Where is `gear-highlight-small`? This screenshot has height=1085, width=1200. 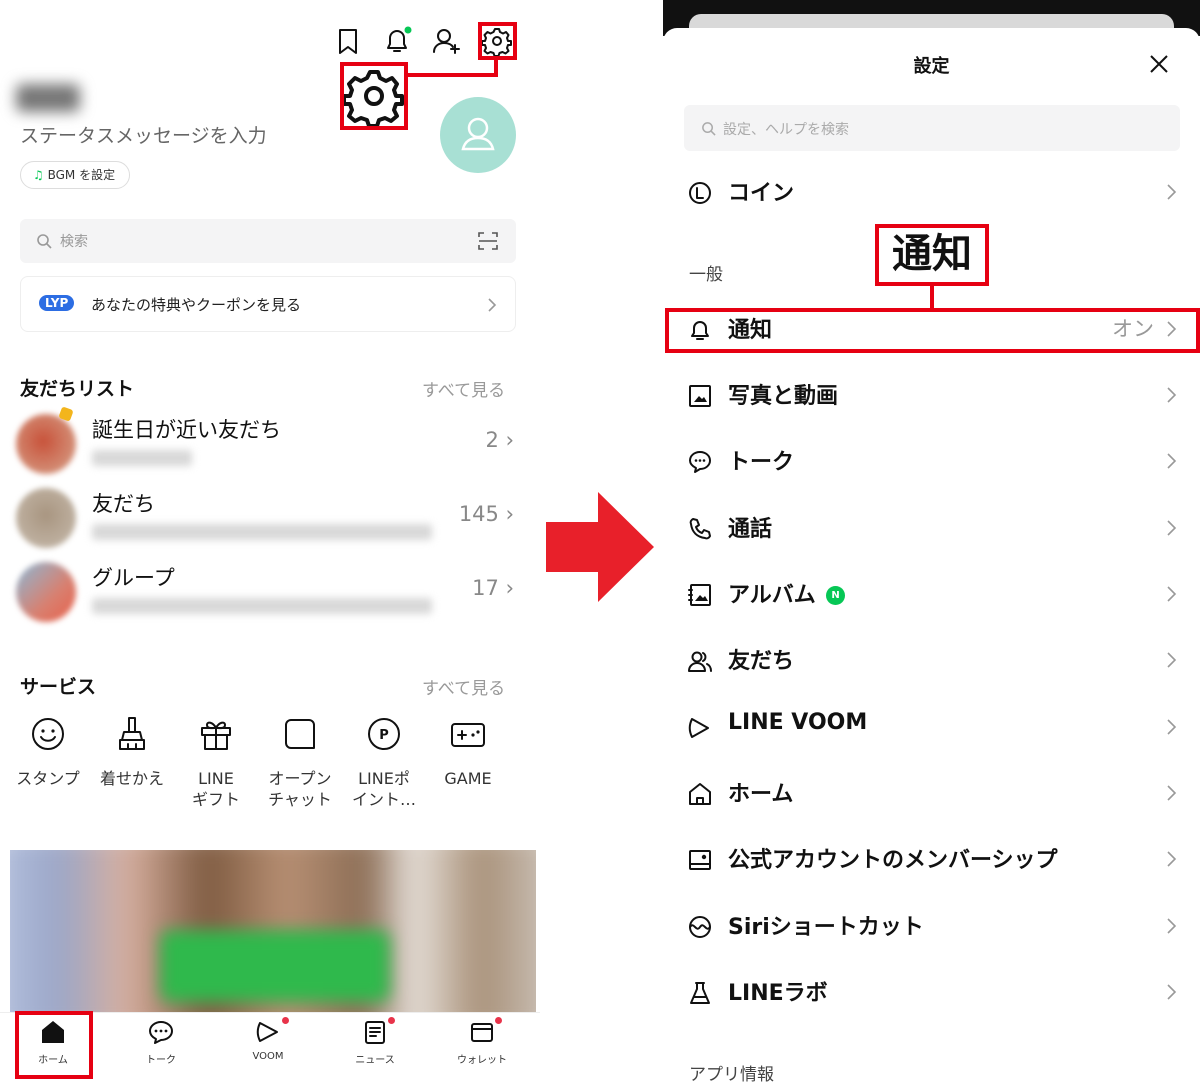 gear-highlight-small is located at coordinates (497, 41).